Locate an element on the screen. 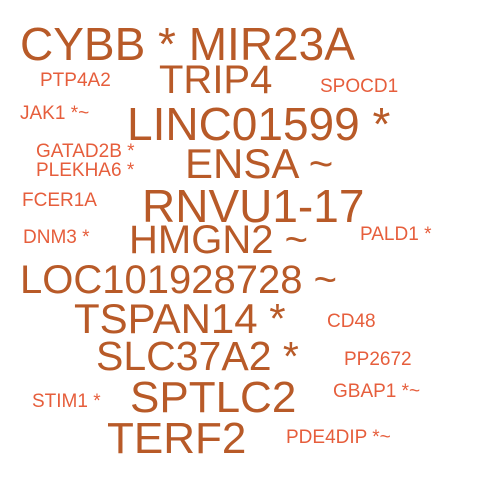 The width and height of the screenshot is (480, 480). word-pde4dip: PDE4DIP *~ is located at coordinates (338, 437).